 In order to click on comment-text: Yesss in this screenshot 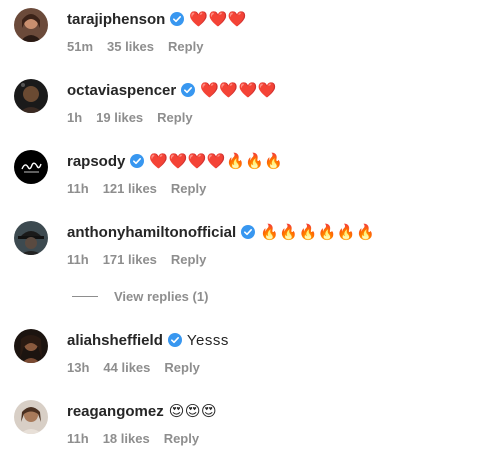, I will do `click(207, 340)`.